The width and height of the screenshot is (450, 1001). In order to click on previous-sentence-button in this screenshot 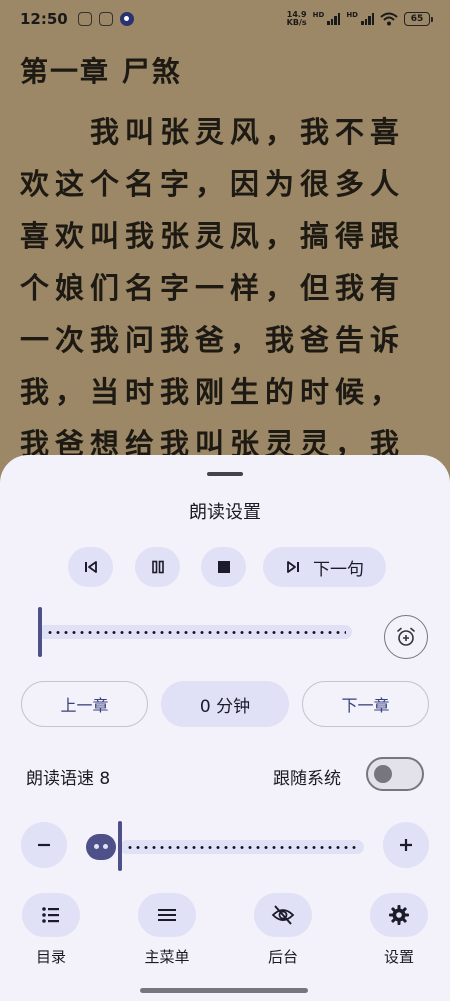, I will do `click(90, 567)`.